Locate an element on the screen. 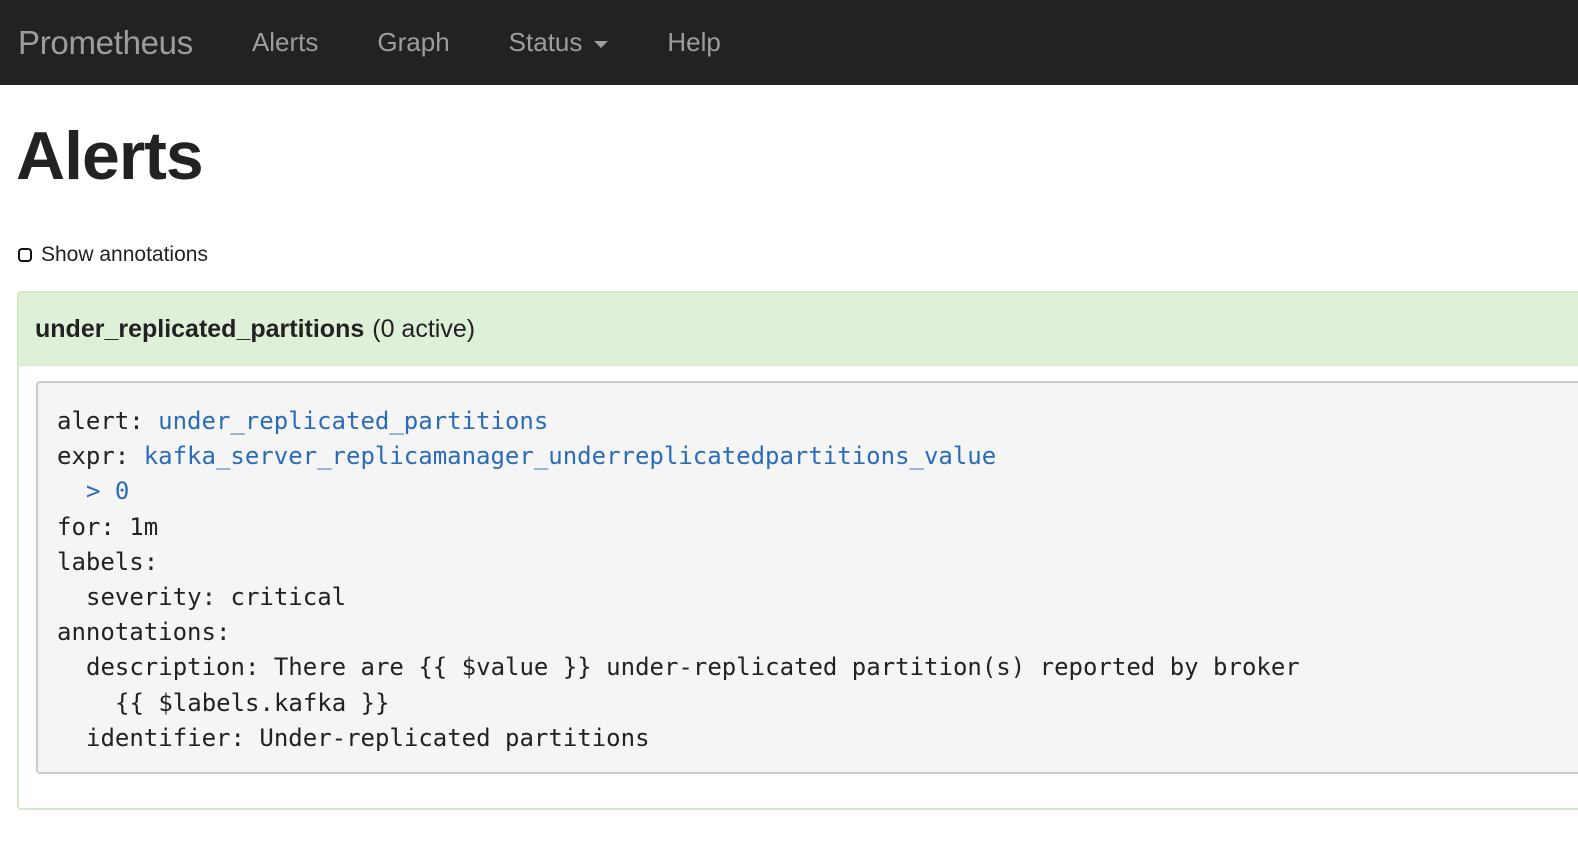  nav-help: Help is located at coordinates (693, 42).